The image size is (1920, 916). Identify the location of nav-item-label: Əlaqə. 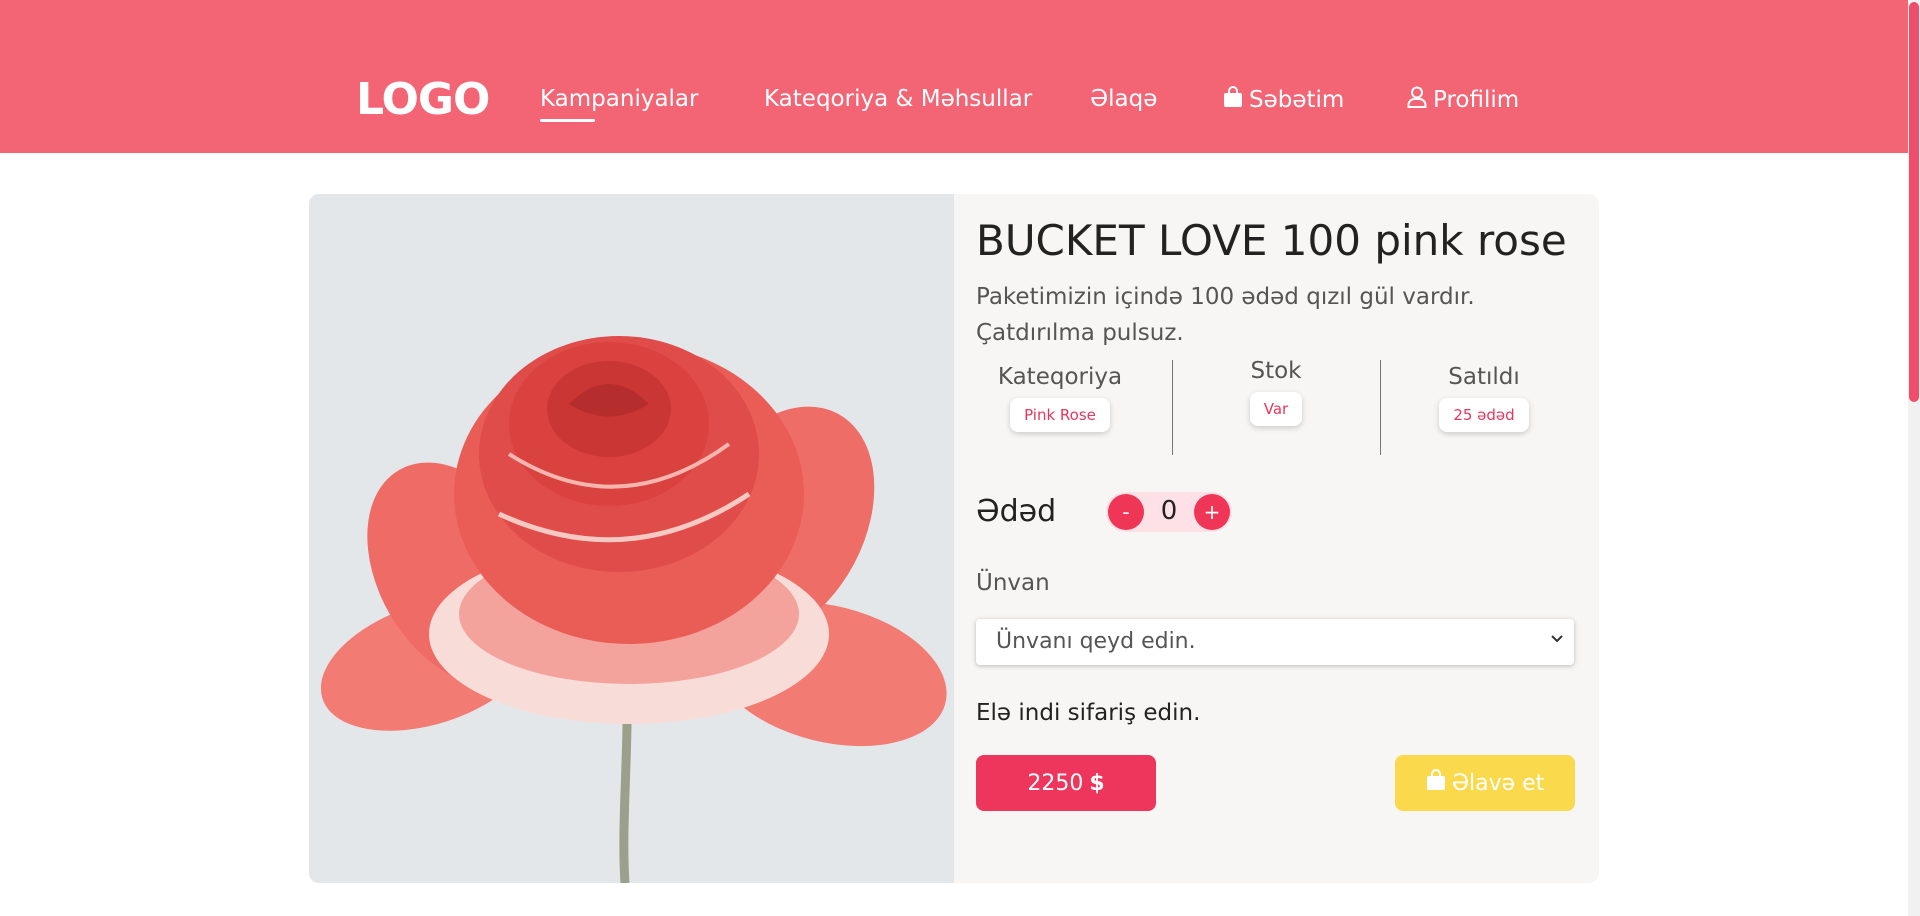
(1124, 99).